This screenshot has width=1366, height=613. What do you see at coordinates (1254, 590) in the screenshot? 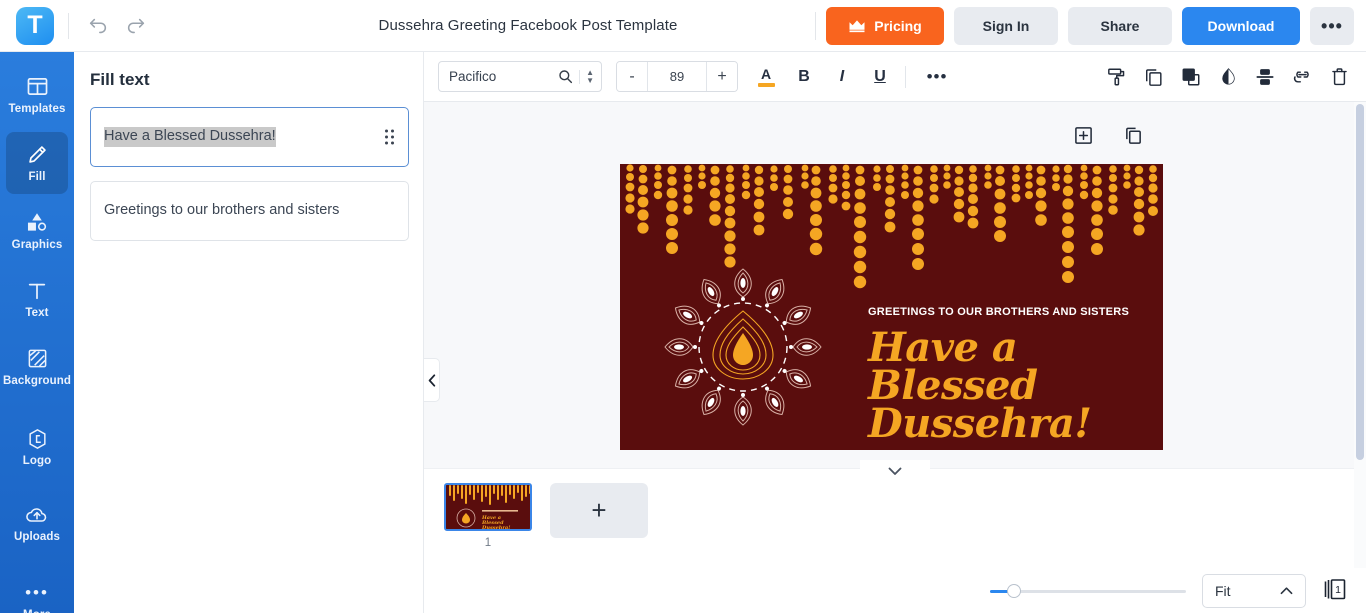
I see `zoom-level-select: Fit` at bounding box center [1254, 590].